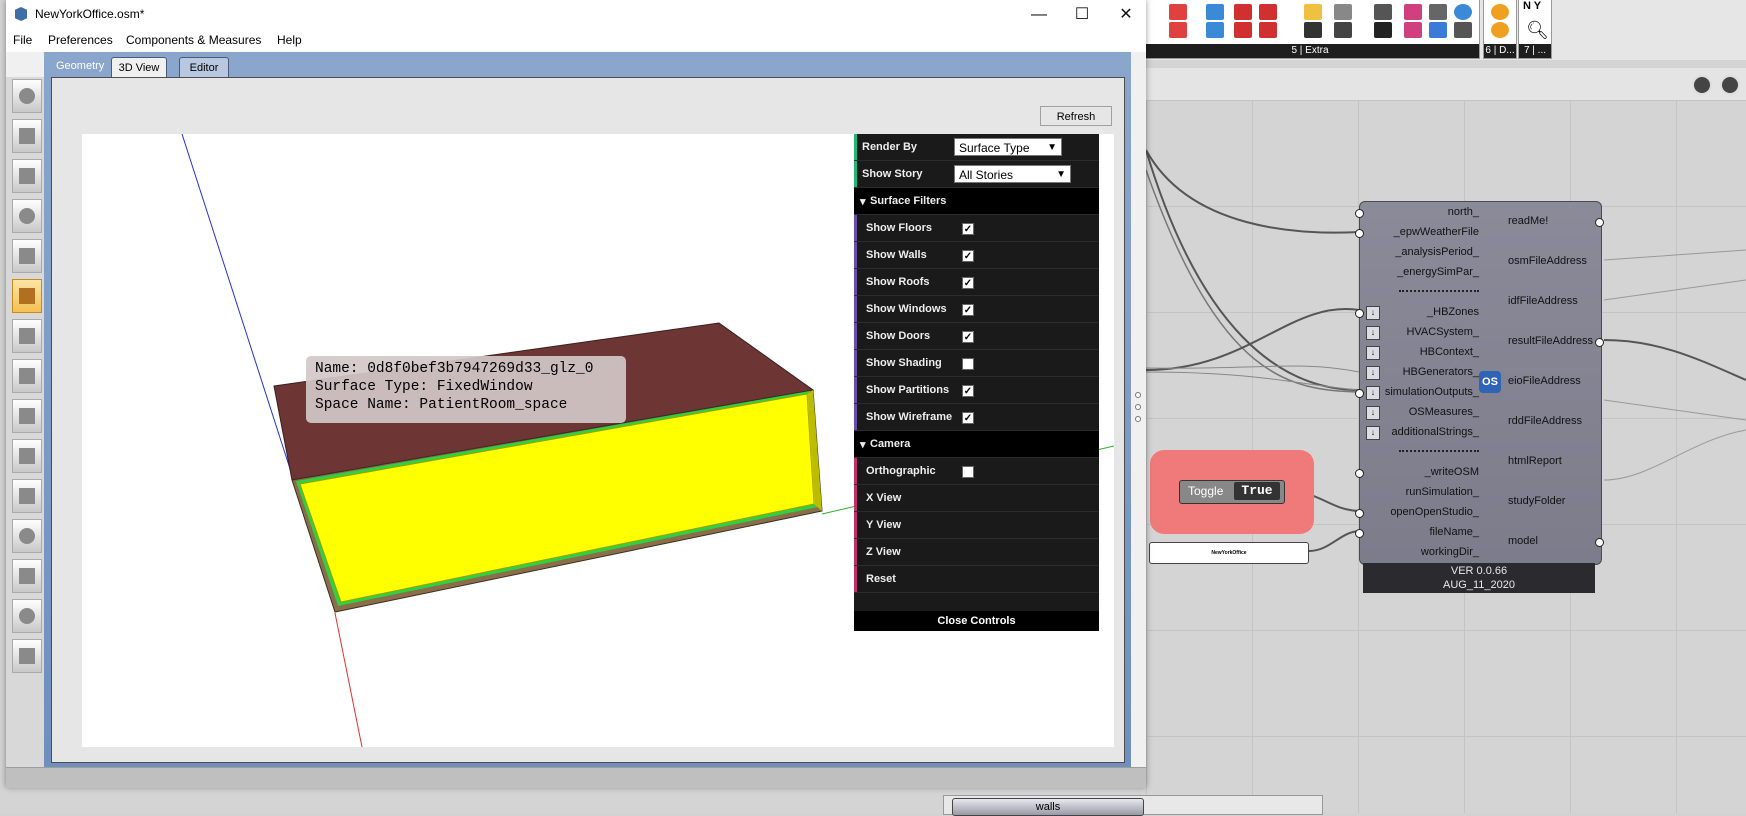  What do you see at coordinates (139, 67) in the screenshot?
I see `tab-3d-view: 3D View` at bounding box center [139, 67].